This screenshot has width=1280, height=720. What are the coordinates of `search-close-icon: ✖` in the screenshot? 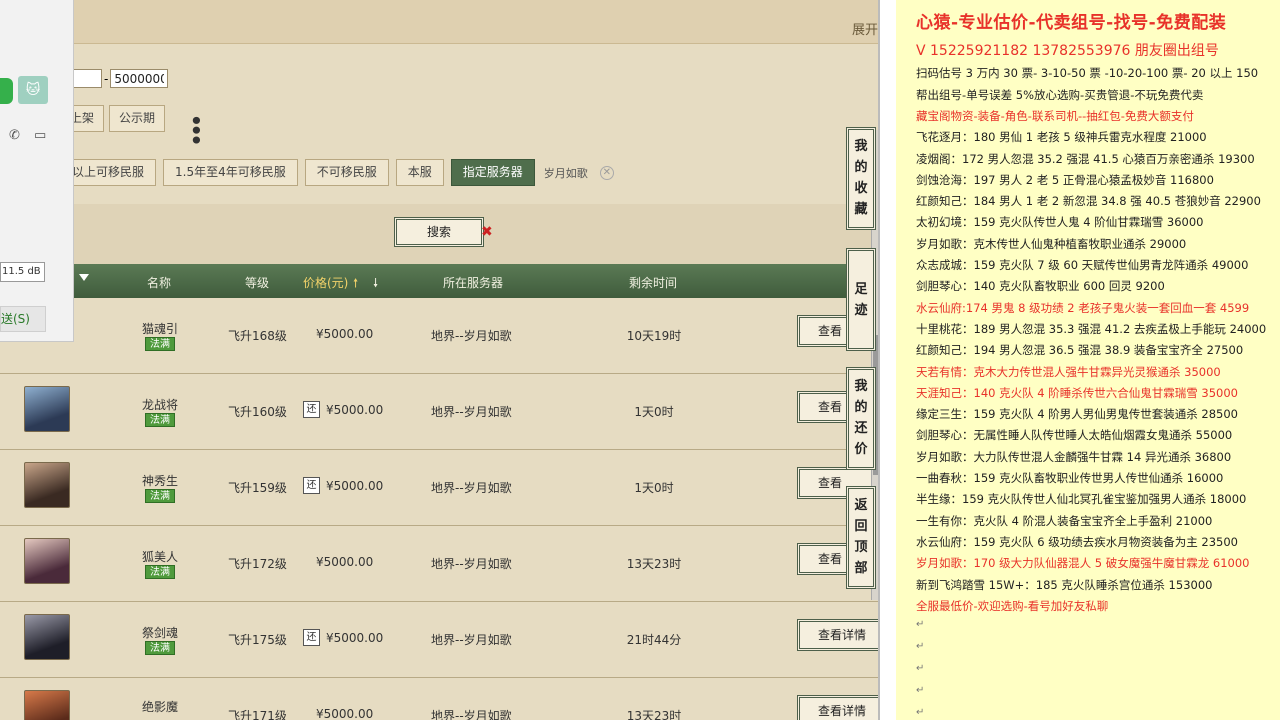 It's located at (487, 232).